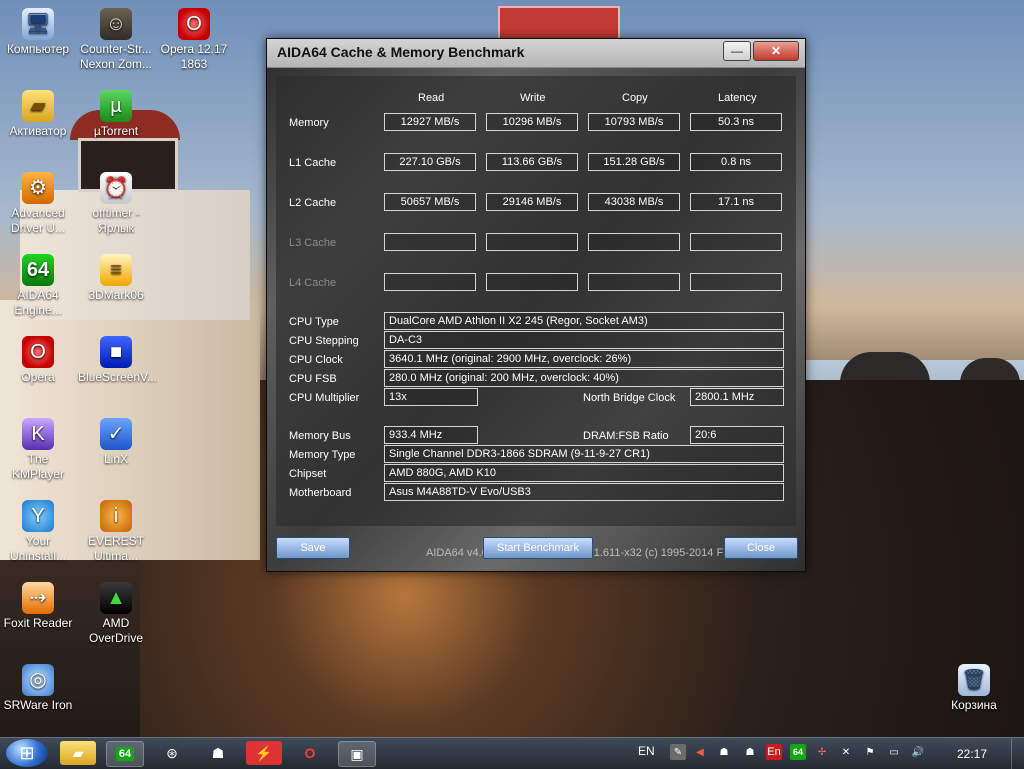 This screenshot has height=769, width=1024. What do you see at coordinates (776, 51) in the screenshot?
I see `close-window-button: ✕` at bounding box center [776, 51].